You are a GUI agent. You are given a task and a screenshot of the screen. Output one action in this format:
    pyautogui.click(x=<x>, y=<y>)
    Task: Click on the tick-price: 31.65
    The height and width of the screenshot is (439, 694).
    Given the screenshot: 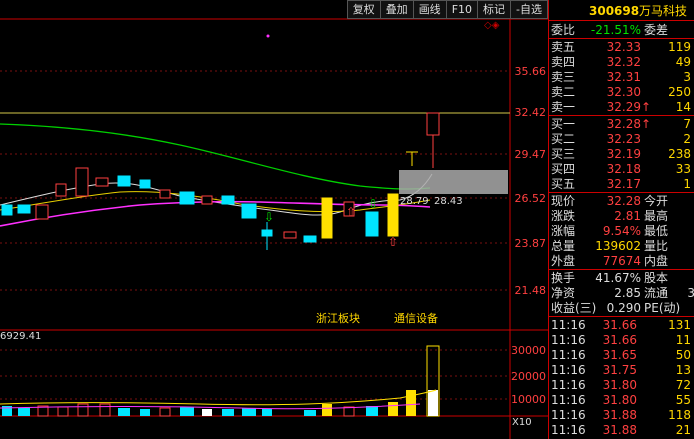 What is the action you would take?
    pyautogui.click(x=619, y=355)
    